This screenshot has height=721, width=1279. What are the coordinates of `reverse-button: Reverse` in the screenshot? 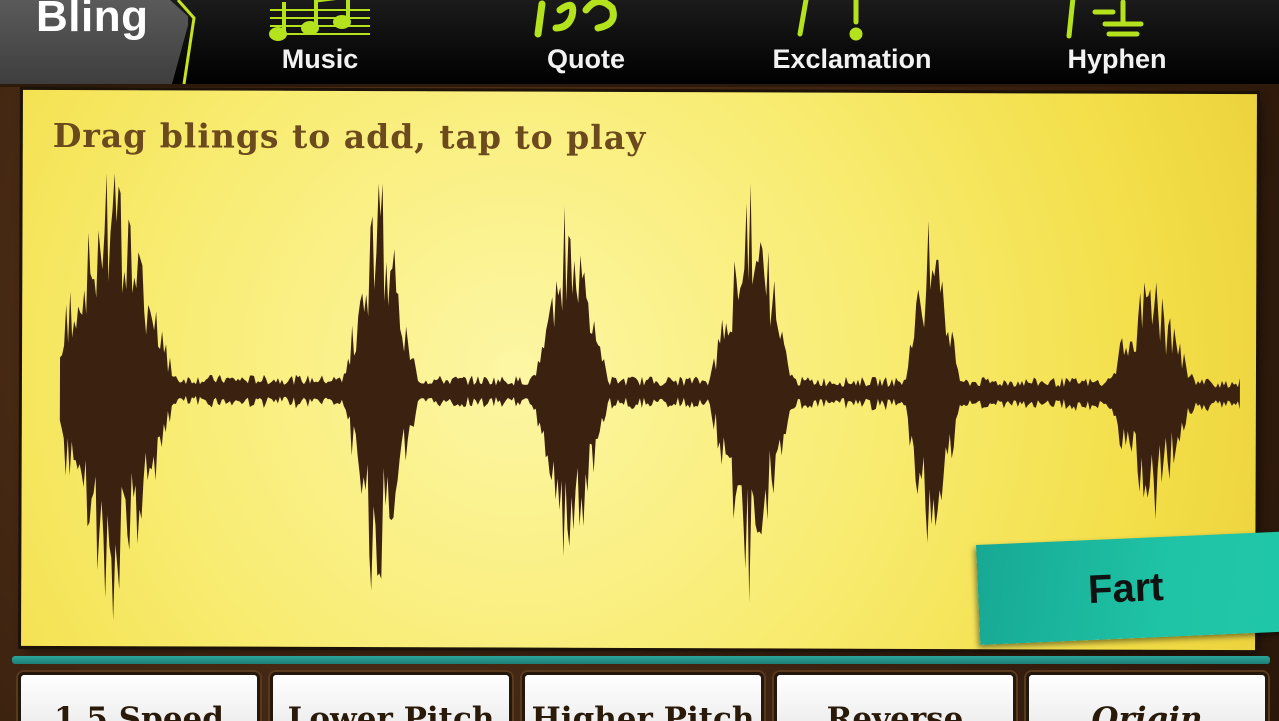 It's located at (895, 696).